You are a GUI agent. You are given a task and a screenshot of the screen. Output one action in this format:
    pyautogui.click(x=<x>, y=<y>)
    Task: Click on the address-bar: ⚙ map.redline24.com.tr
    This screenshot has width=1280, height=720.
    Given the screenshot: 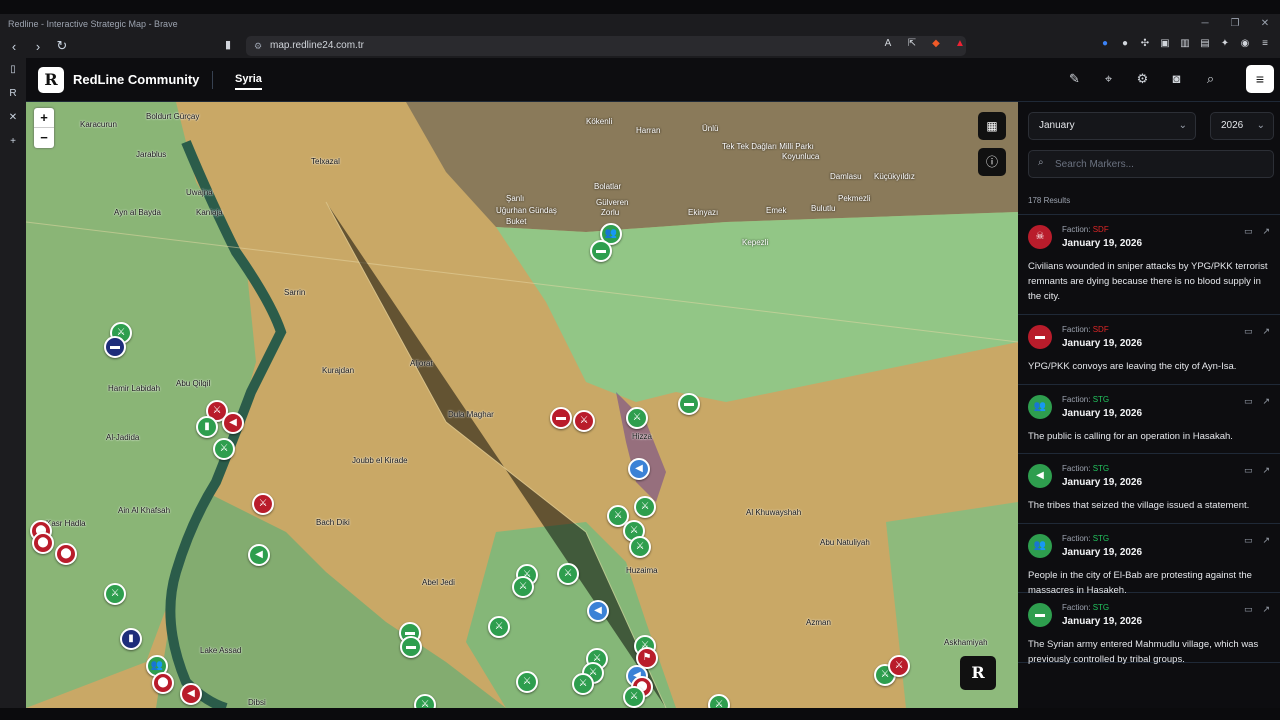 What is the action you would take?
    pyautogui.click(x=606, y=46)
    